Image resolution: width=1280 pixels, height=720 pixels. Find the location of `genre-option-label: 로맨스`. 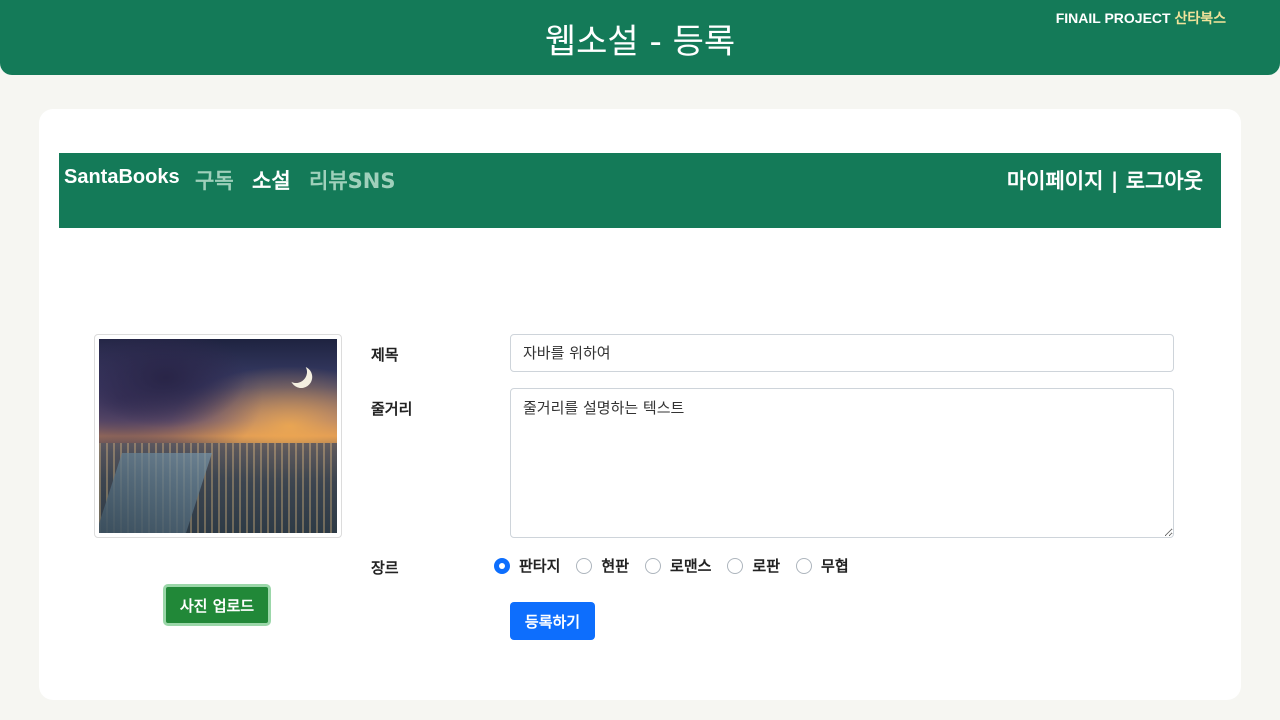

genre-option-label: 로맨스 is located at coordinates (691, 566).